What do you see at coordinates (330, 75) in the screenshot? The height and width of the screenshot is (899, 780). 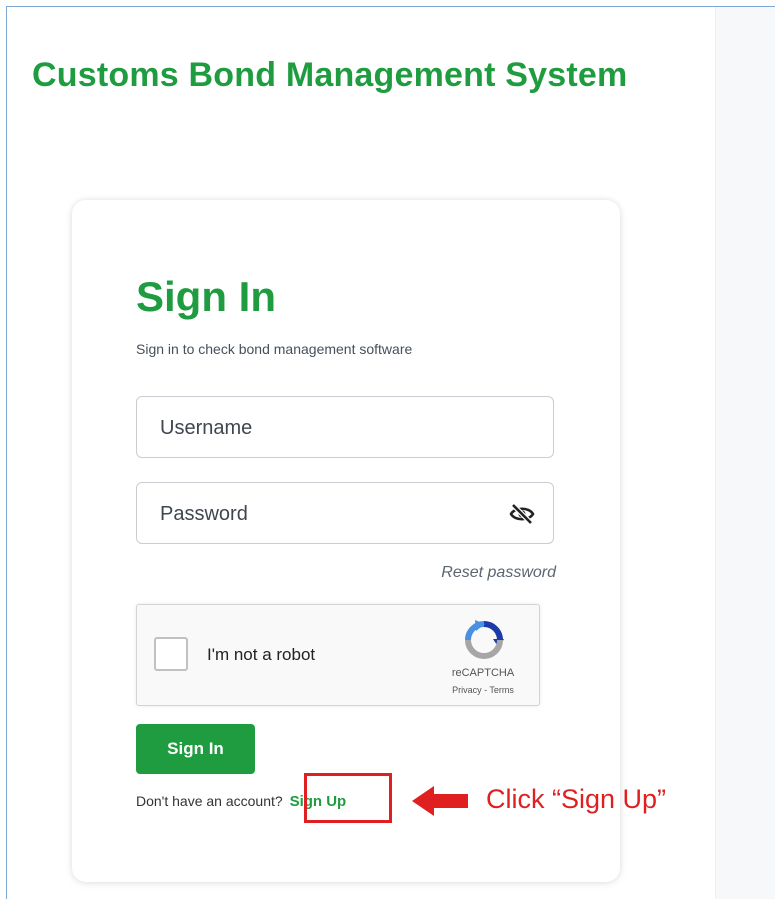 I see `app-title: Customs Bond Management System` at bounding box center [330, 75].